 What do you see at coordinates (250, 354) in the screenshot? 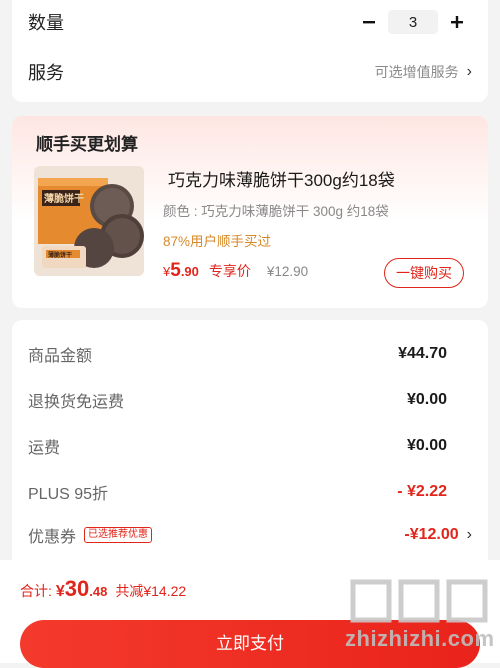
I see `summary-row-goods: 商品金额 ¥44.70` at bounding box center [250, 354].